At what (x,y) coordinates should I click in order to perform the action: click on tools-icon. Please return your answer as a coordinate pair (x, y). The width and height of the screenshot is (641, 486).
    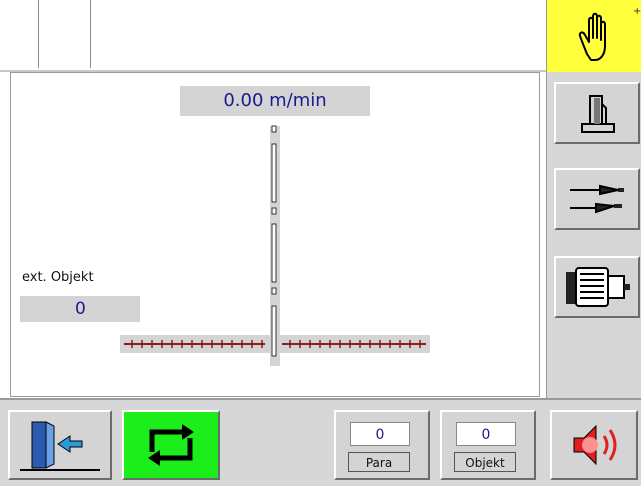
    Looking at the image, I should click on (597, 199).